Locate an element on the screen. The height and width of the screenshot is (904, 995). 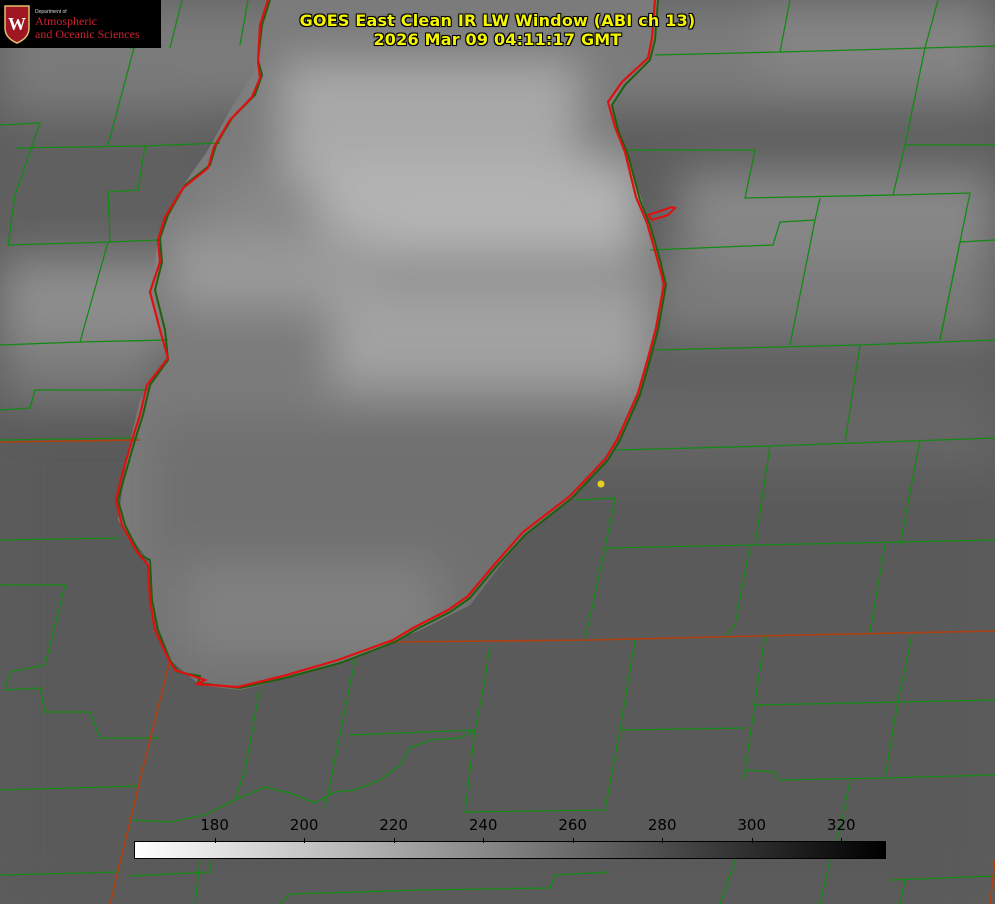
colorbar-tick-label: 200 is located at coordinates (304, 825).